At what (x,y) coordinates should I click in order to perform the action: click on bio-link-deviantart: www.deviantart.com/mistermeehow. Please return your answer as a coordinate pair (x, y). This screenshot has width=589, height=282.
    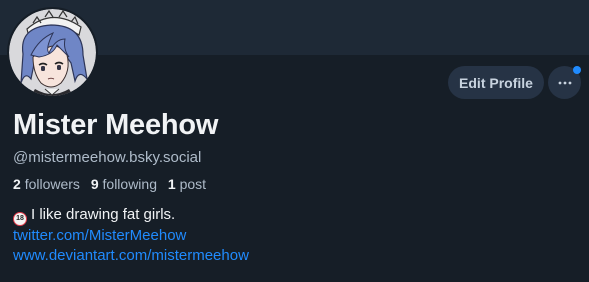
    Looking at the image, I should click on (131, 256).